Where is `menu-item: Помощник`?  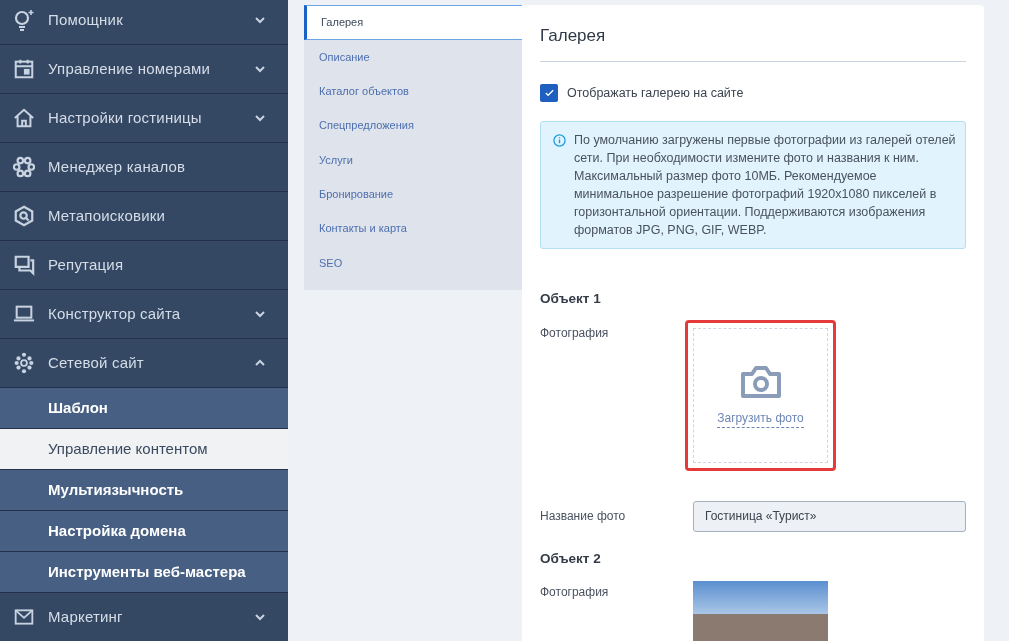
menu-item: Помощник is located at coordinates (144, 22).